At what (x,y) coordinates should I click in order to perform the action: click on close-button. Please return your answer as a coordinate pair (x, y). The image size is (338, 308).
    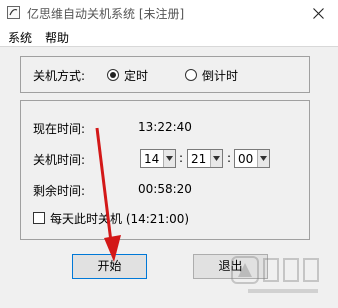
    Looking at the image, I should click on (319, 13).